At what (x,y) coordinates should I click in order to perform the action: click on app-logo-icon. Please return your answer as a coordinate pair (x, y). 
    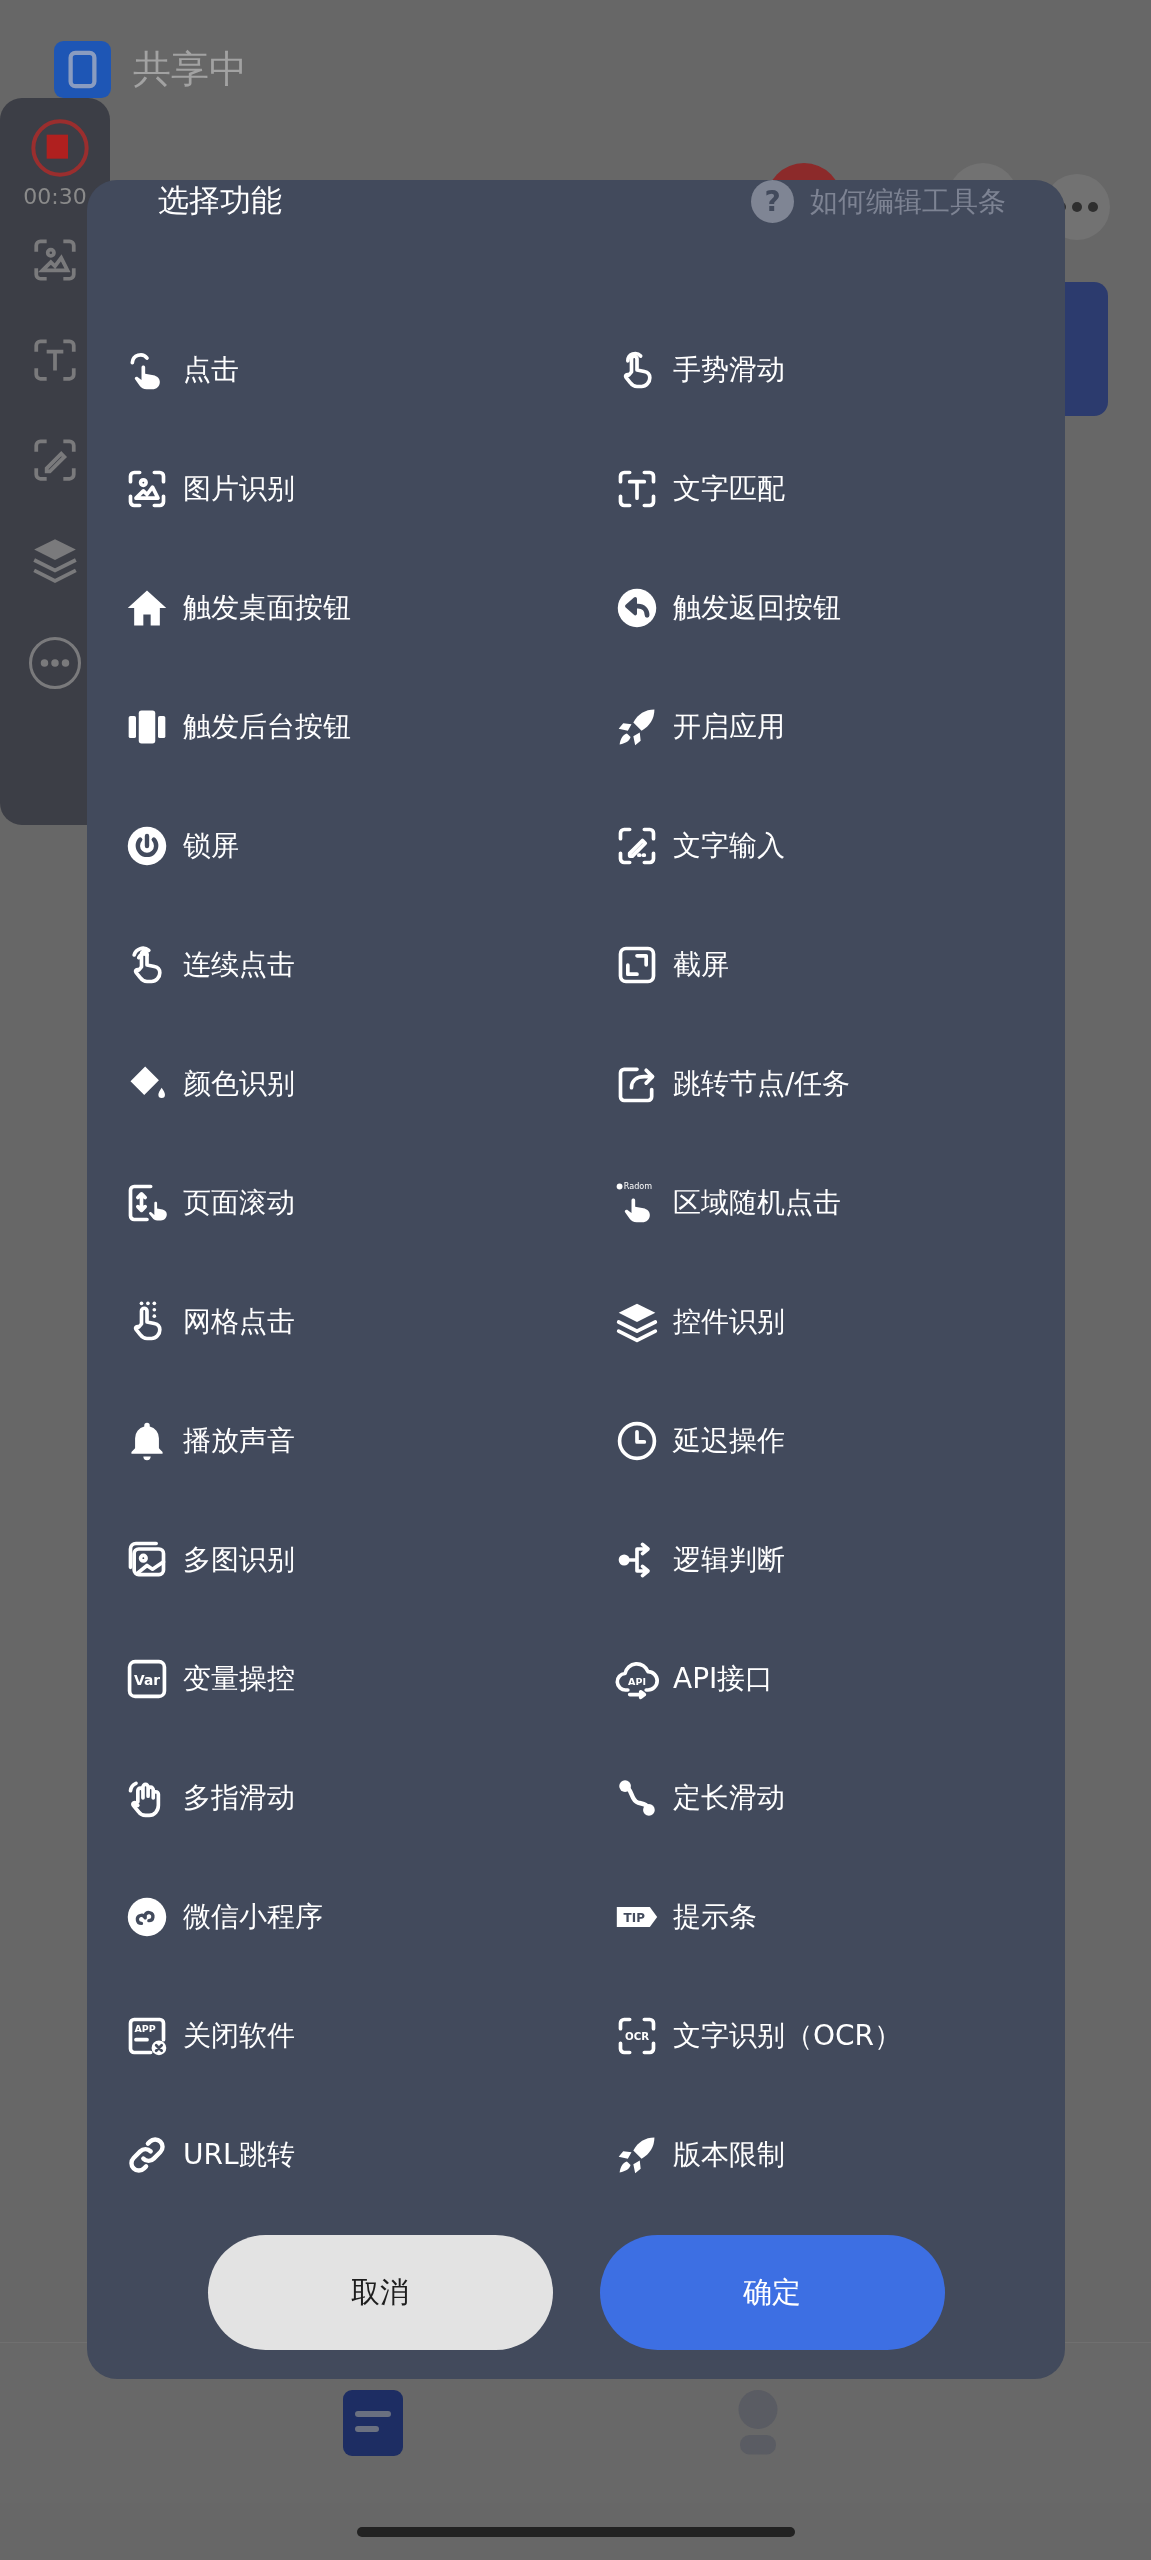
    Looking at the image, I should click on (82, 69).